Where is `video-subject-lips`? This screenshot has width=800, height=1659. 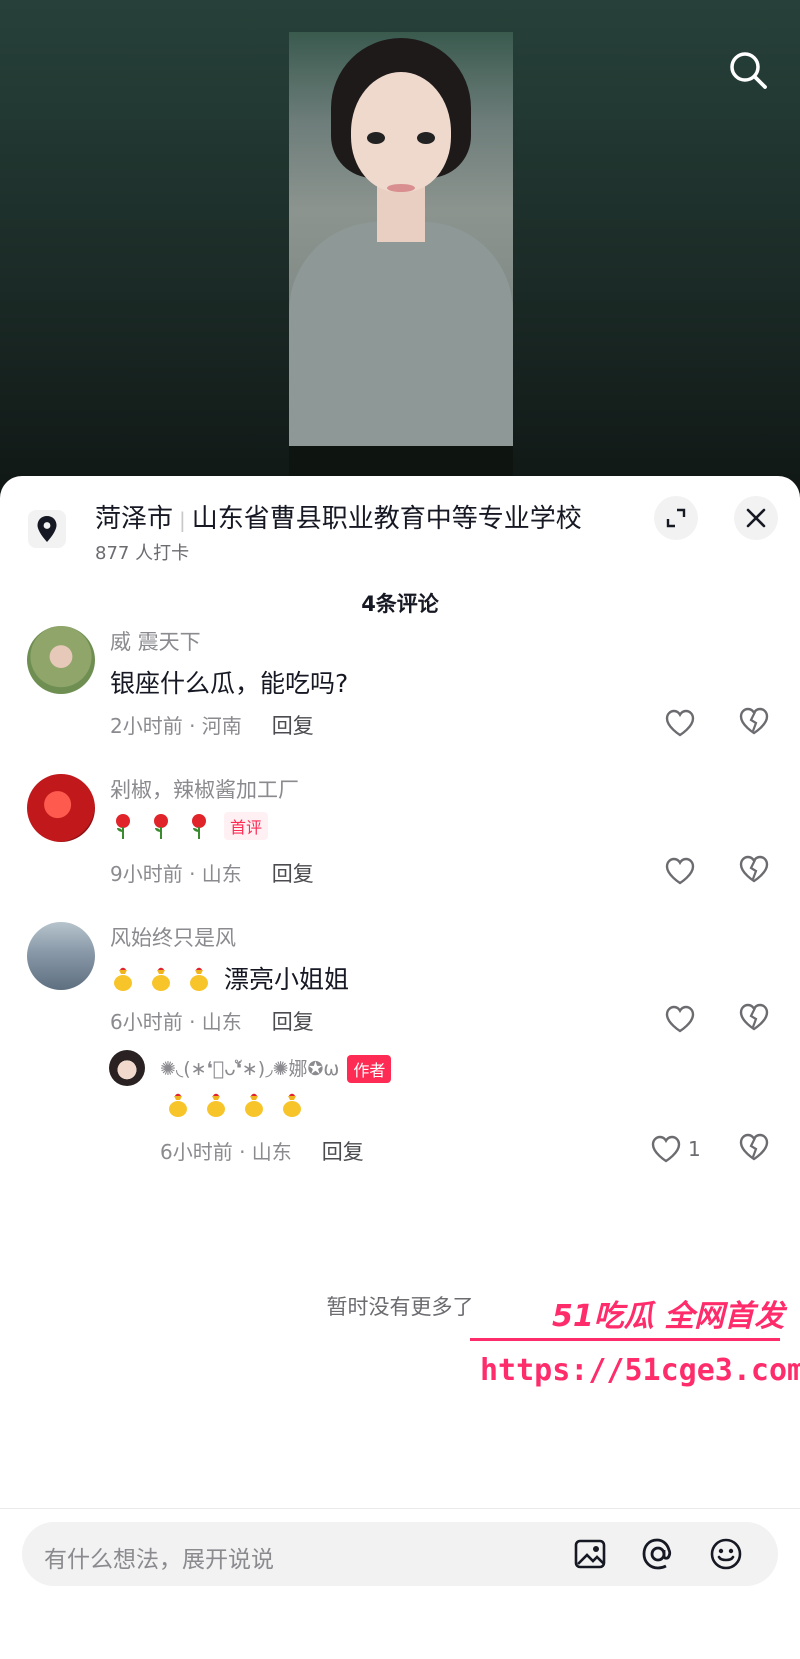
video-subject-lips is located at coordinates (401, 188).